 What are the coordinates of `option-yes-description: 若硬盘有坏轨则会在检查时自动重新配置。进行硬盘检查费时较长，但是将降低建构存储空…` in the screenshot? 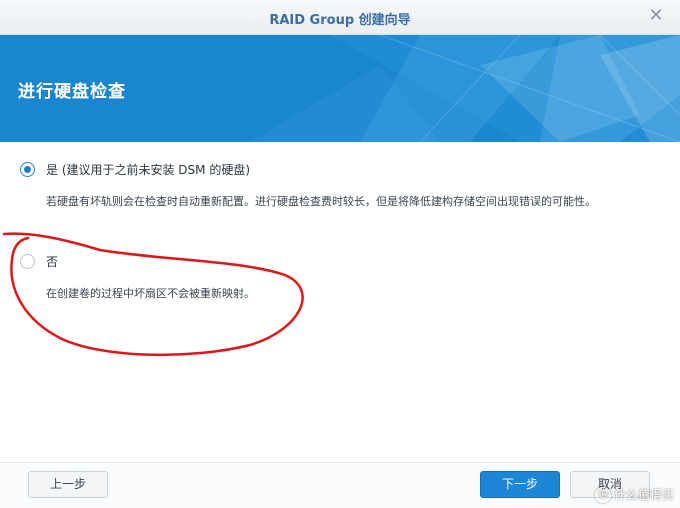 It's located at (321, 201).